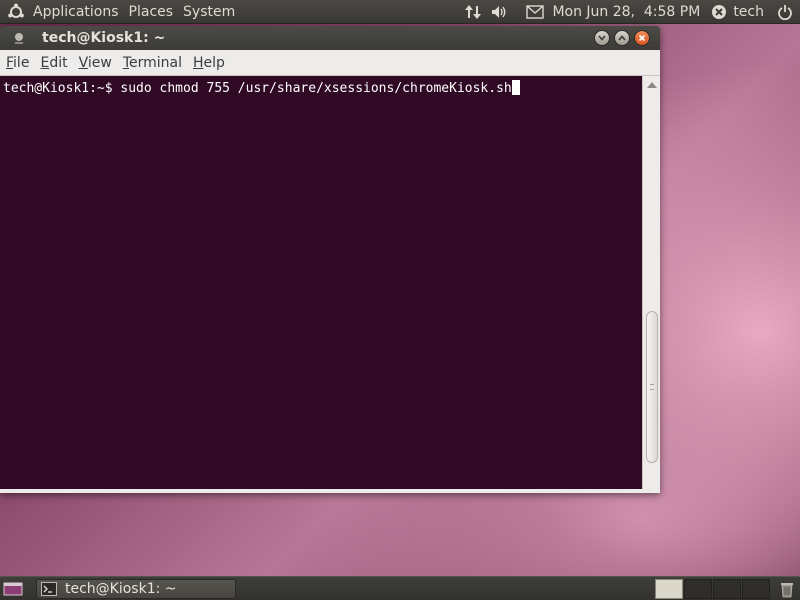 The height and width of the screenshot is (600, 800). I want to click on close-button, so click(642, 38).